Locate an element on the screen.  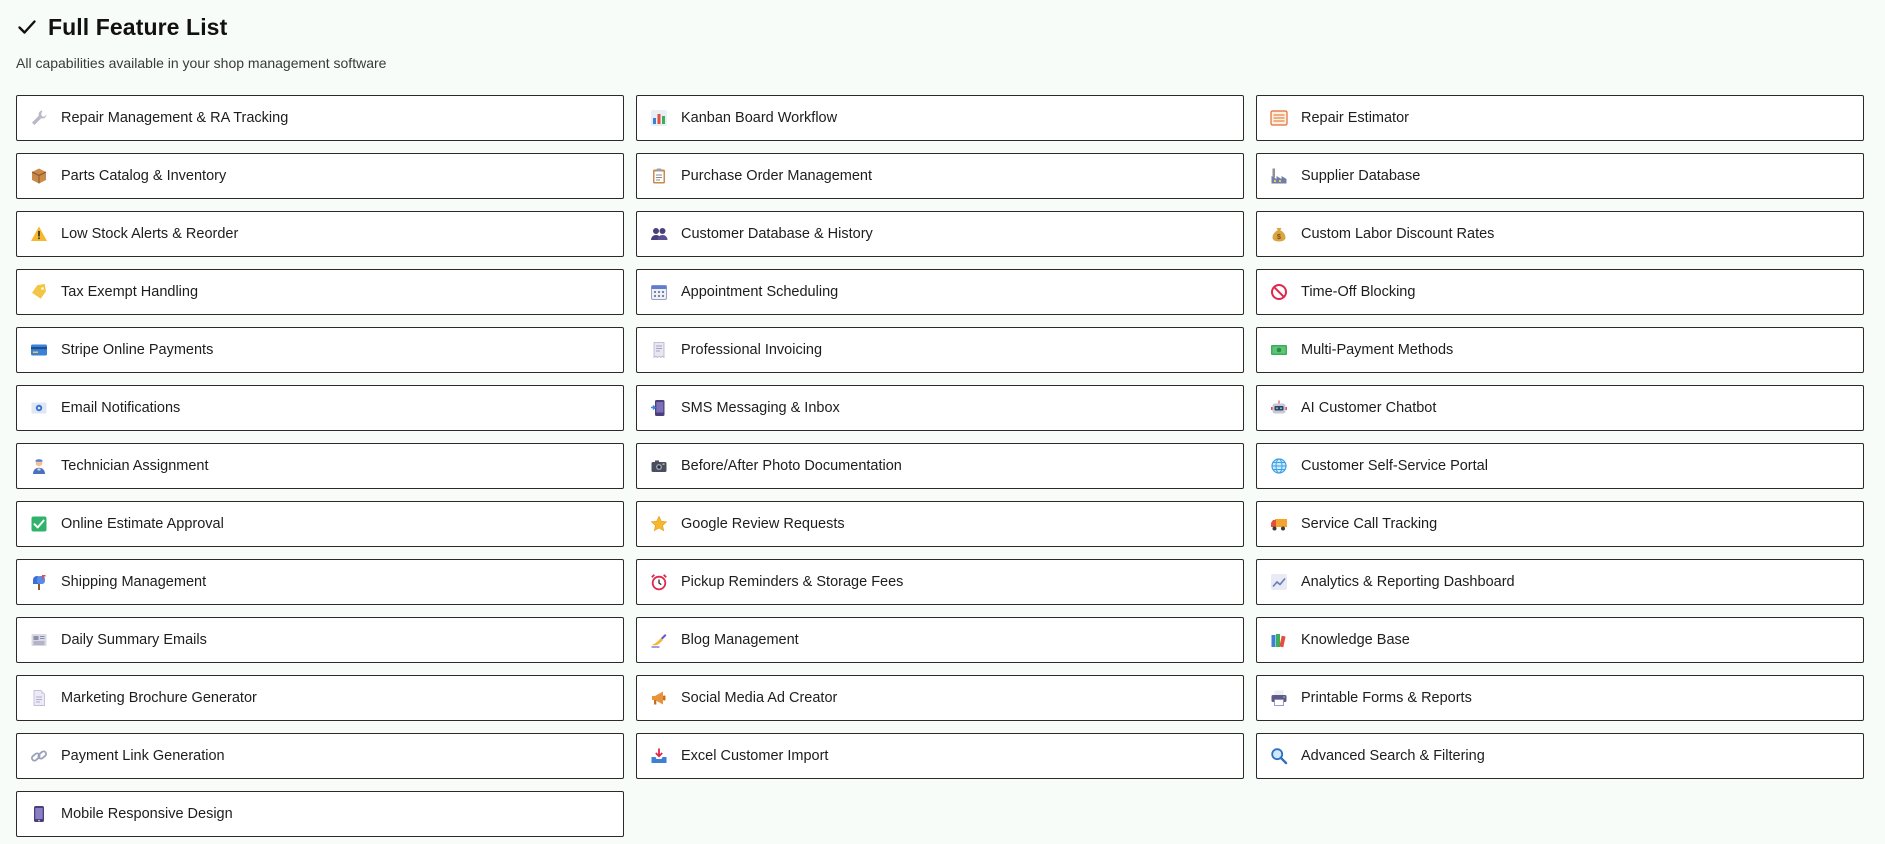
feature-card: Time-Off Blocking is located at coordinates (1560, 292).